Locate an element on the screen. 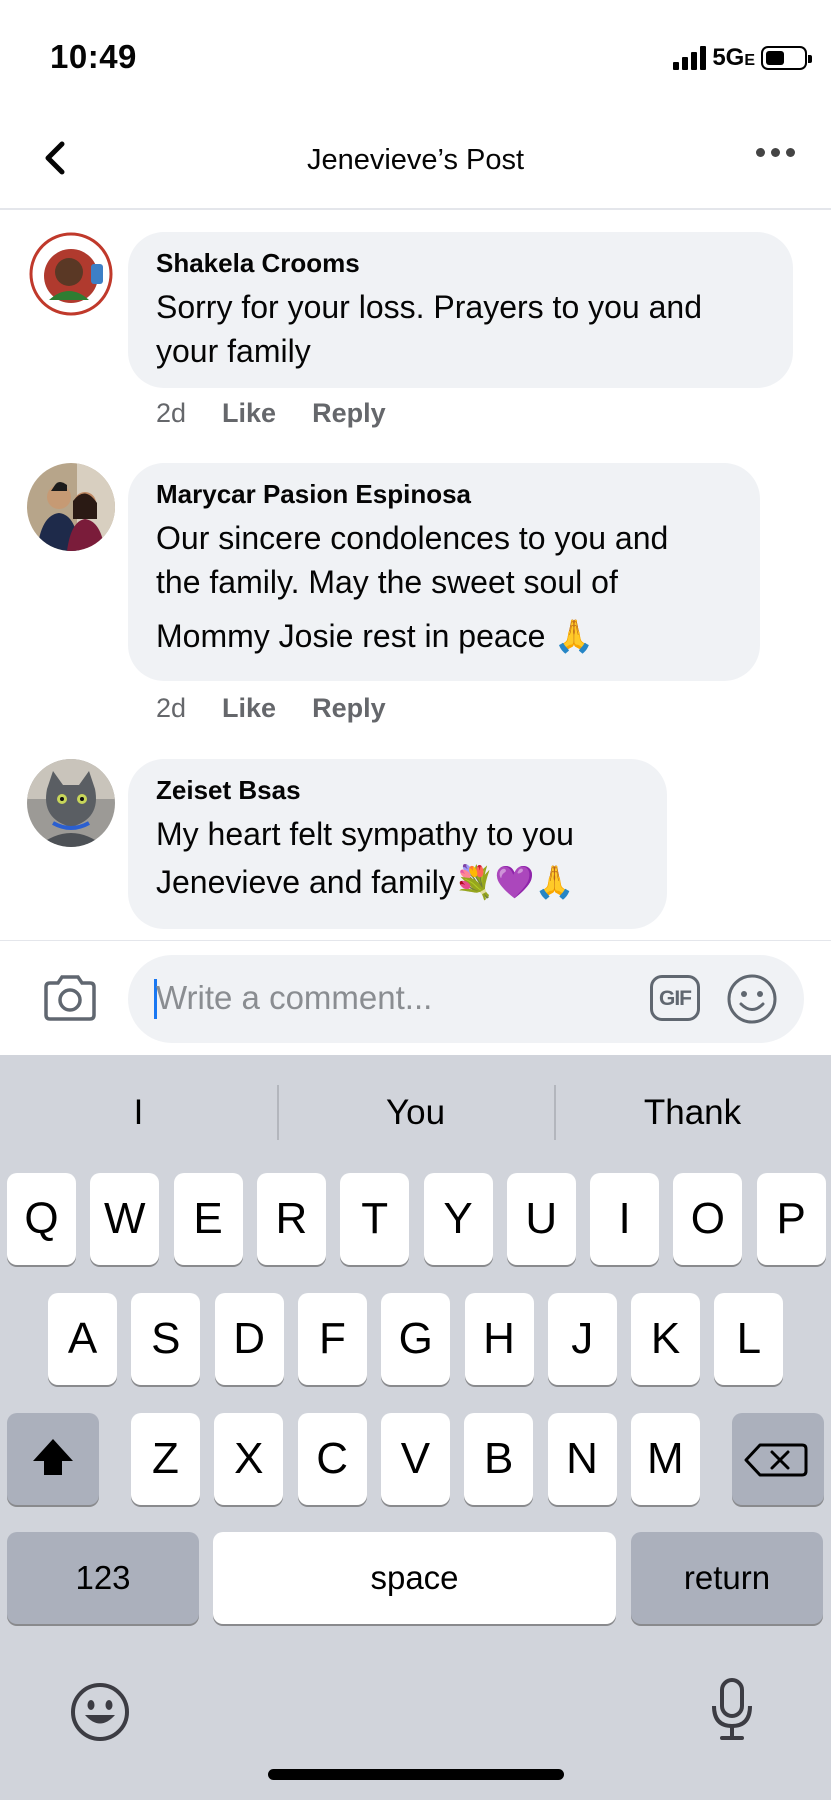  key-t: T is located at coordinates (375, 1219).